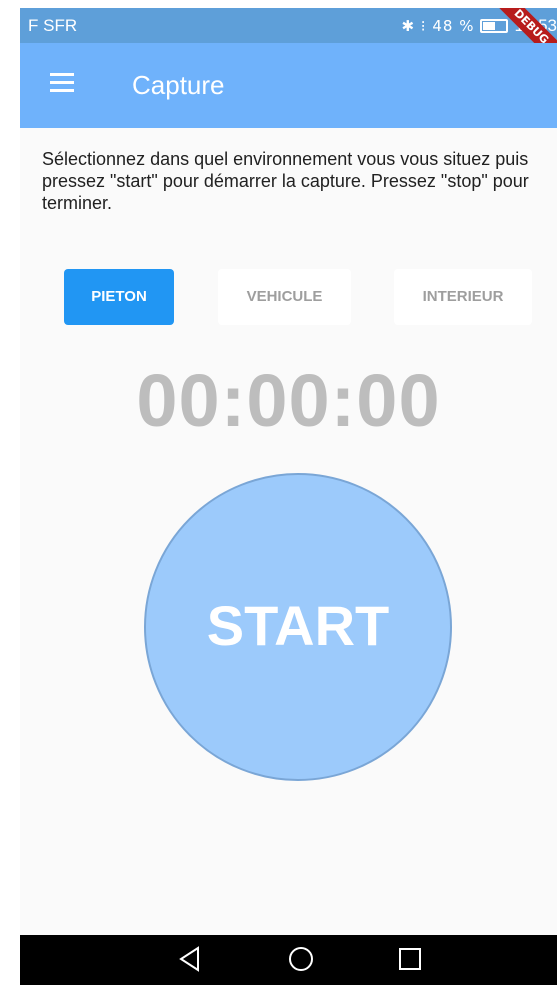  Describe the element at coordinates (284, 297) in the screenshot. I see `vehicule-button: VEHICULE` at that location.